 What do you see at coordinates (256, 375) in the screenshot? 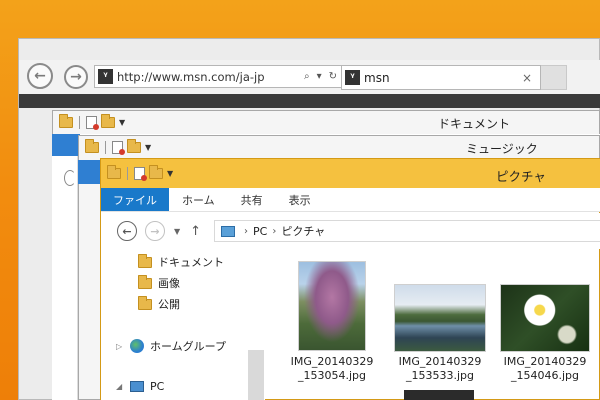
I see `nav-pane-scrollbar` at bounding box center [256, 375].